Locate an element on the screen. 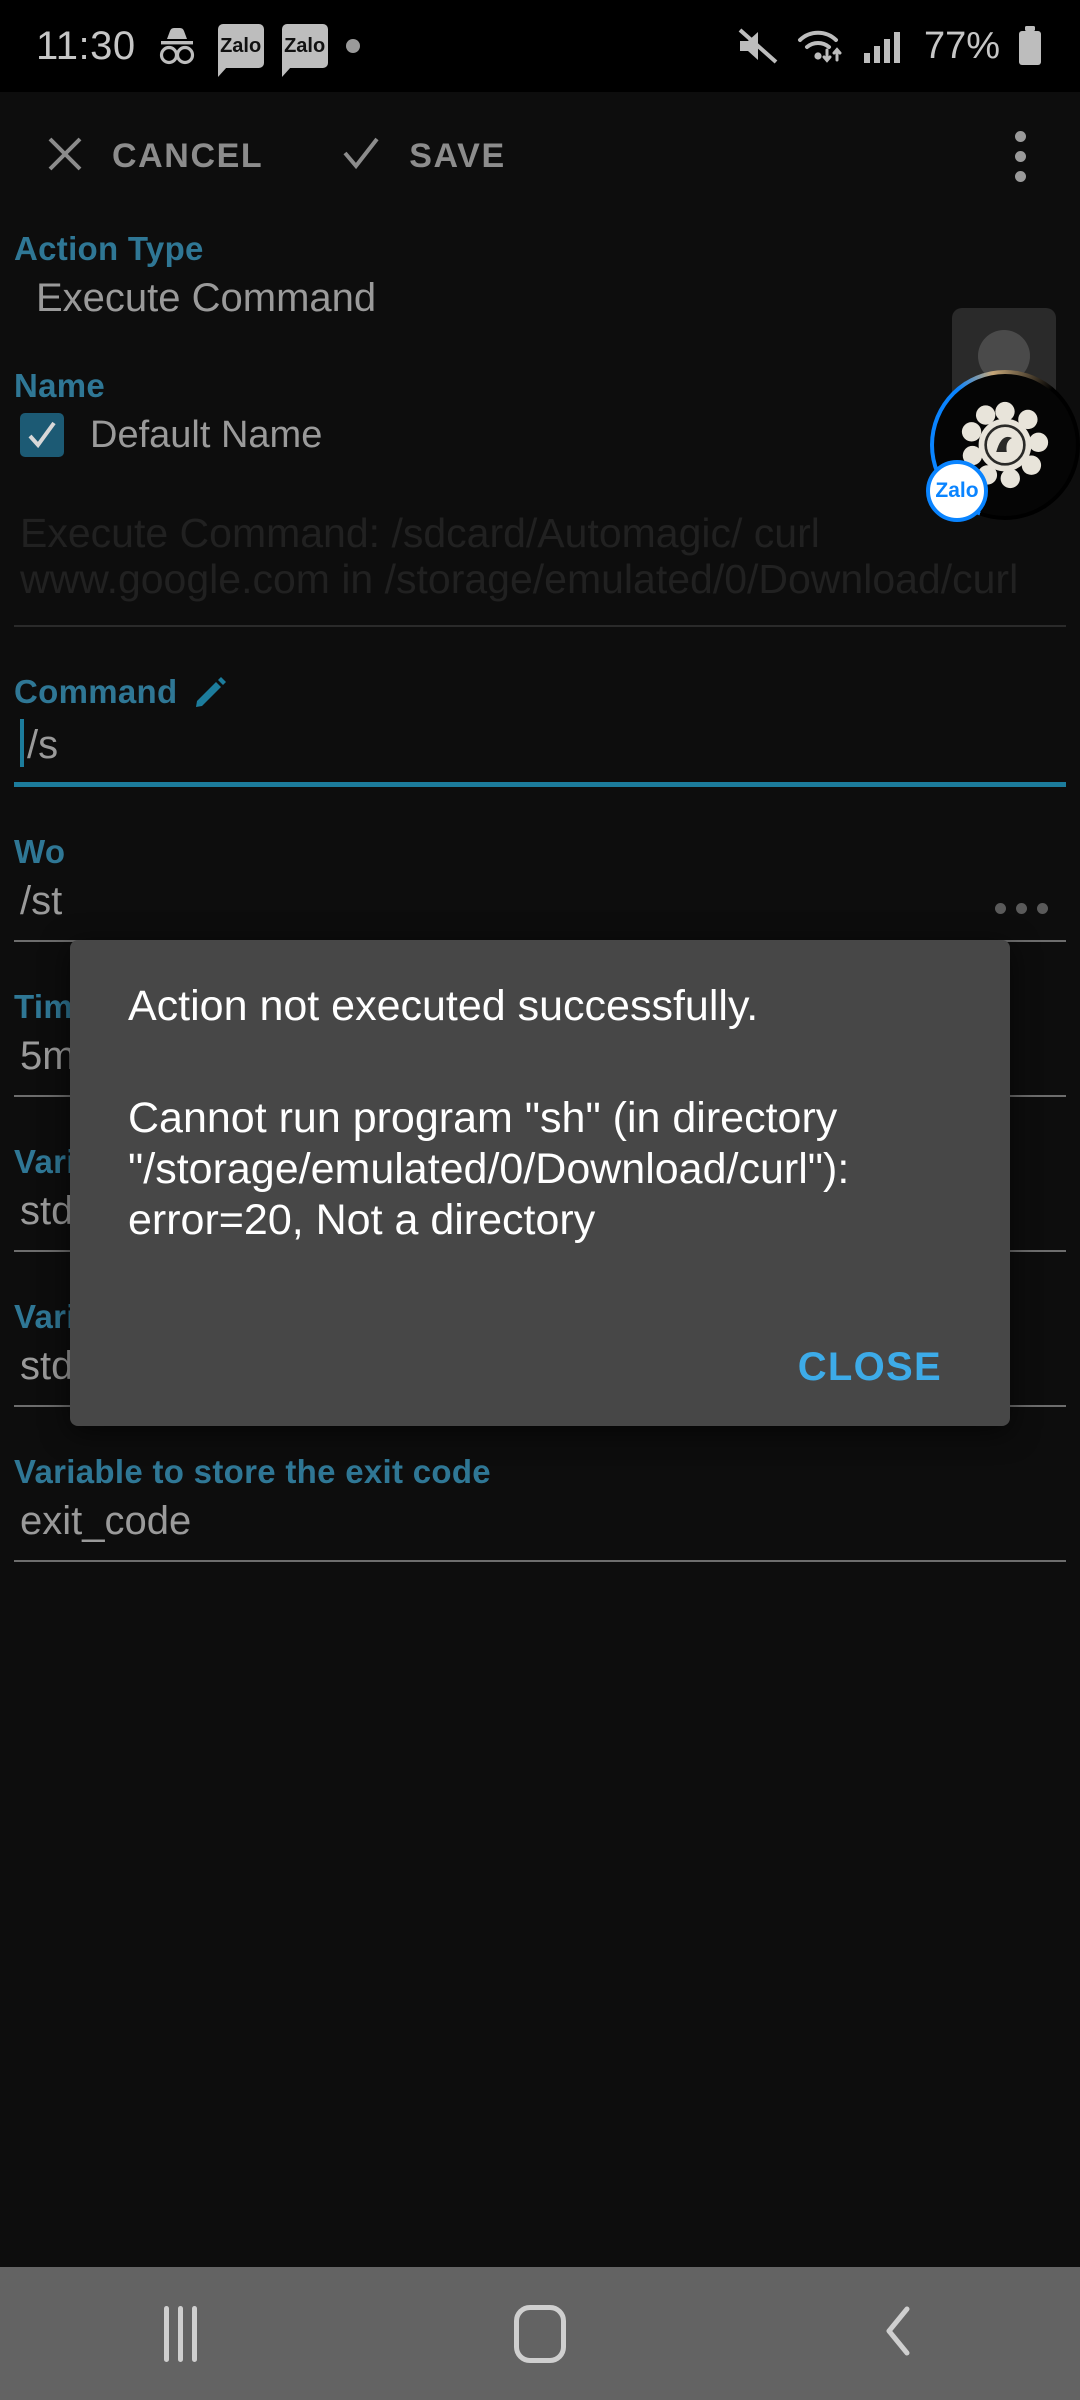  battery-percent-label: 77% is located at coordinates (961, 45).